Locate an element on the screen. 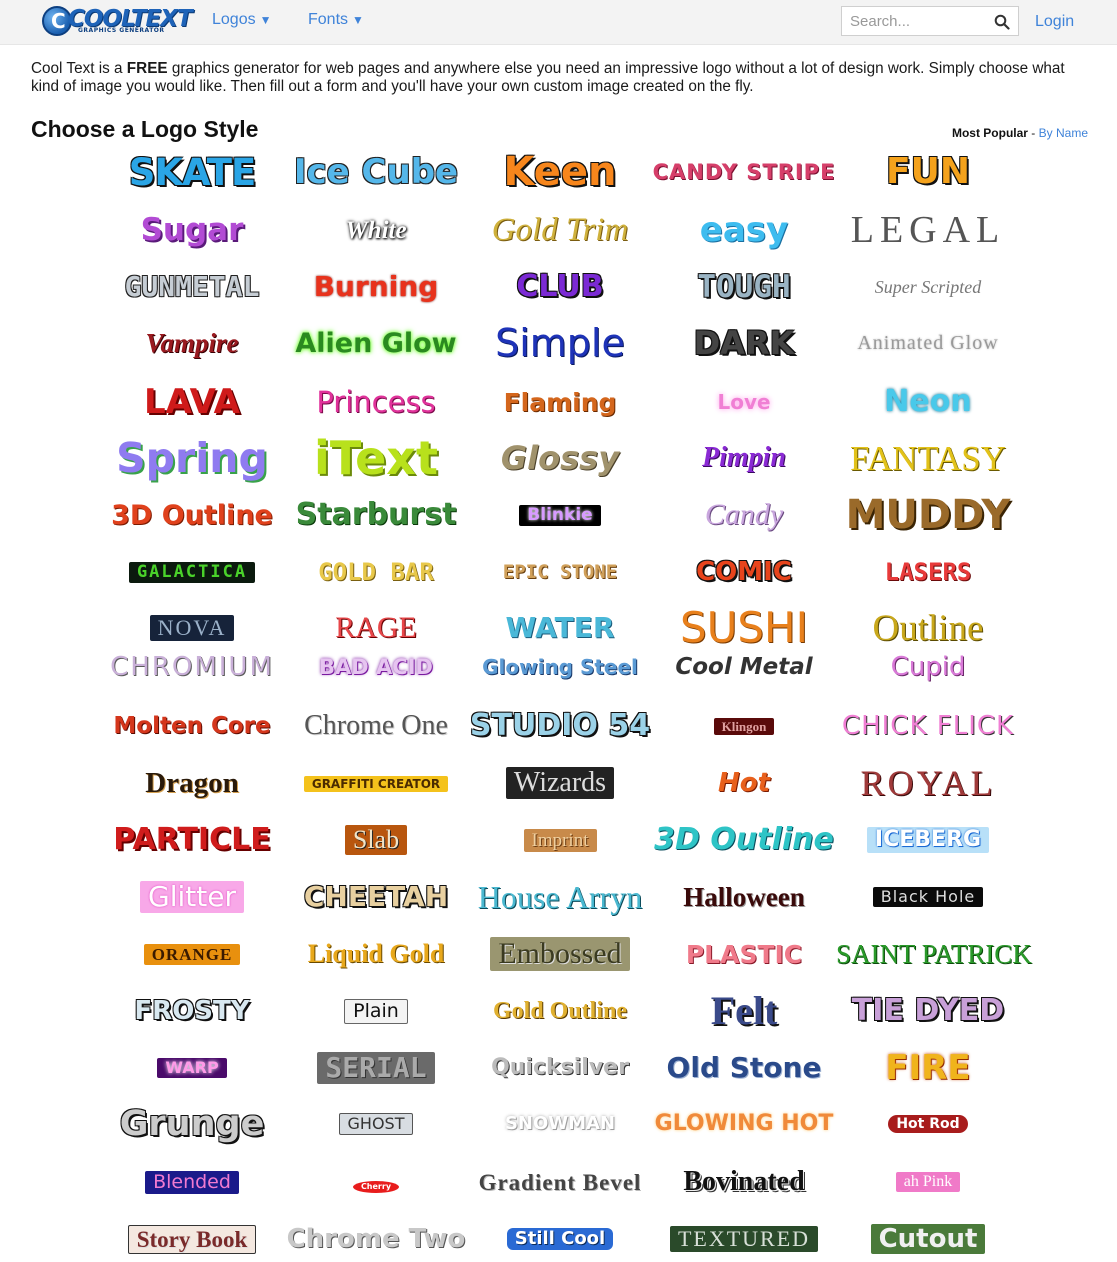 The image size is (1117, 1262). logo-style-tile: Outline is located at coordinates (928, 628).